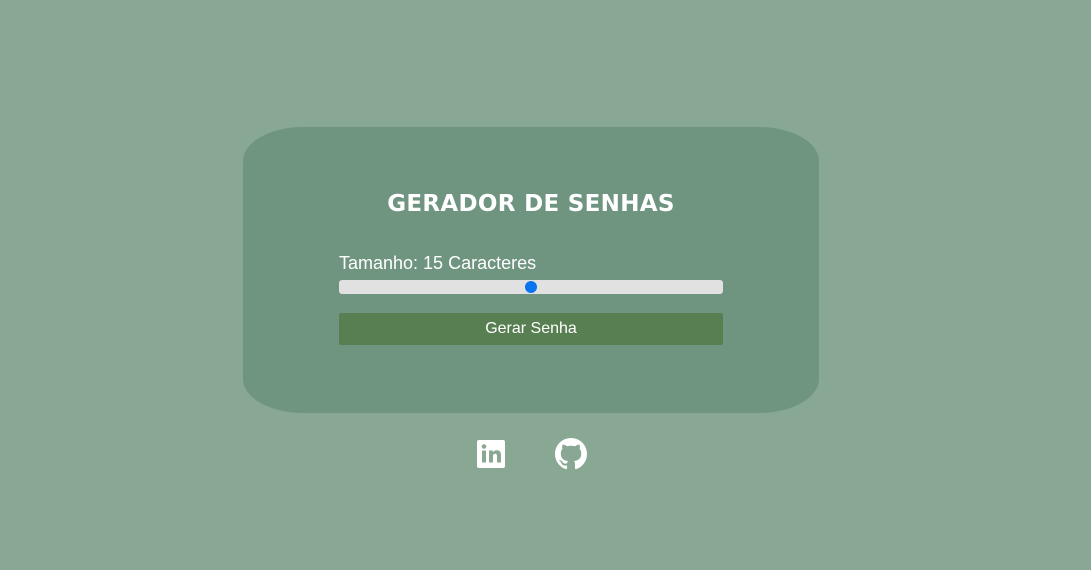 Image resolution: width=1091 pixels, height=570 pixels. I want to click on size-label: Tamanho: 15 Caracteres, so click(438, 263).